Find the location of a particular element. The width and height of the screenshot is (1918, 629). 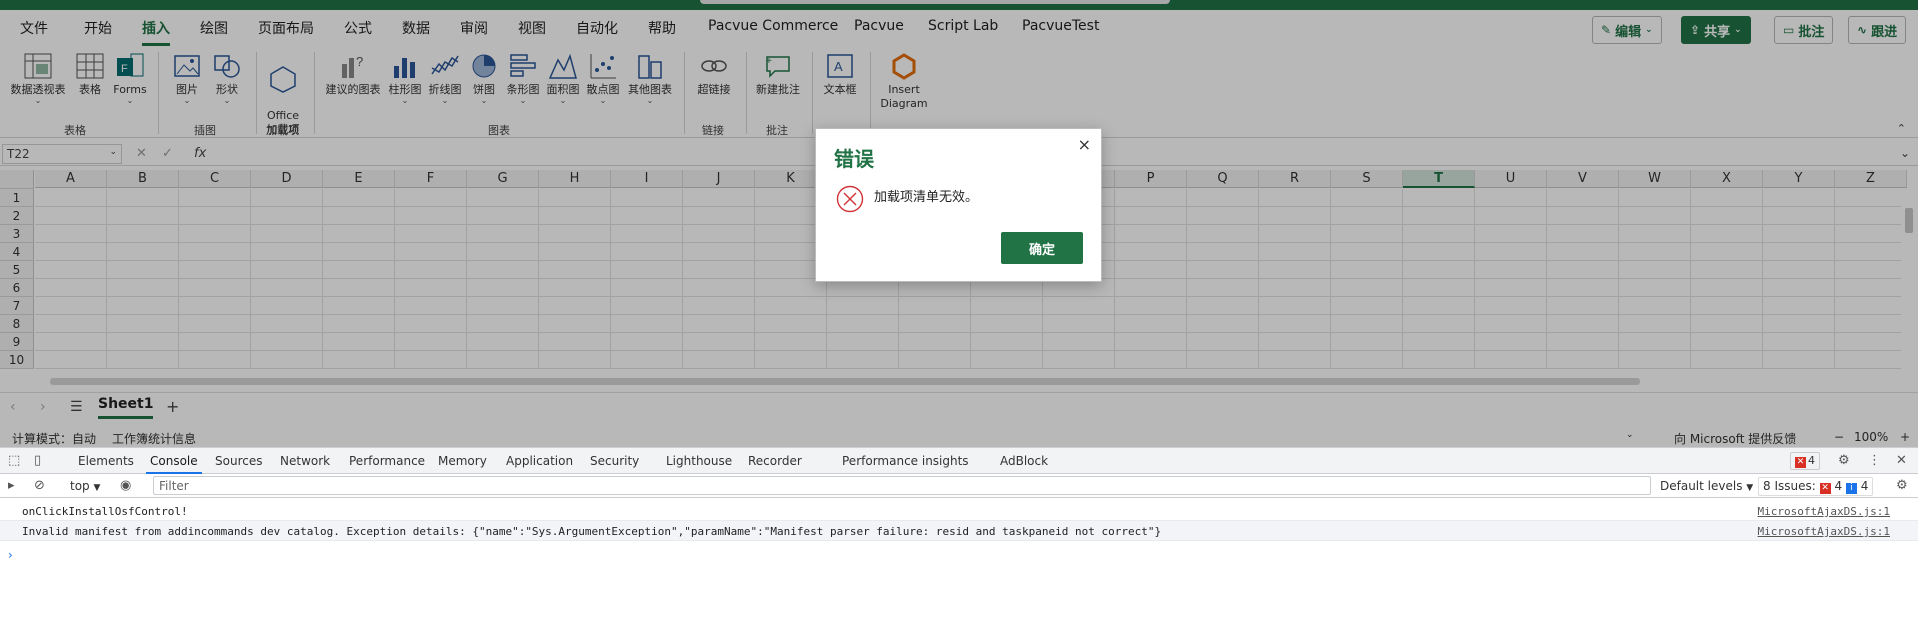

sidebar-toggle-icon: ▸ is located at coordinates (11, 485).